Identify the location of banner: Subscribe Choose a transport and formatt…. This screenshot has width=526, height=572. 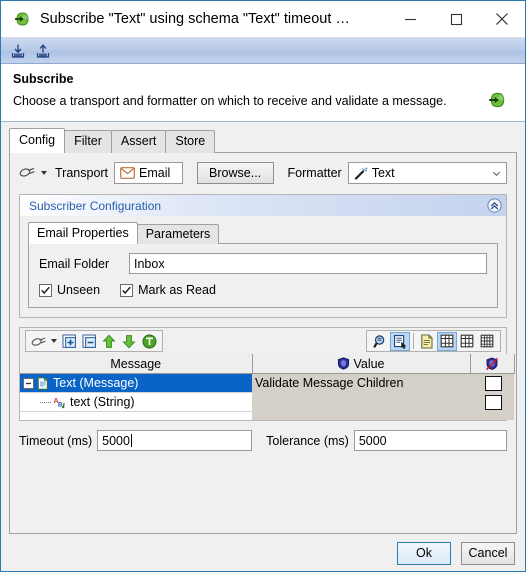
(263, 93).